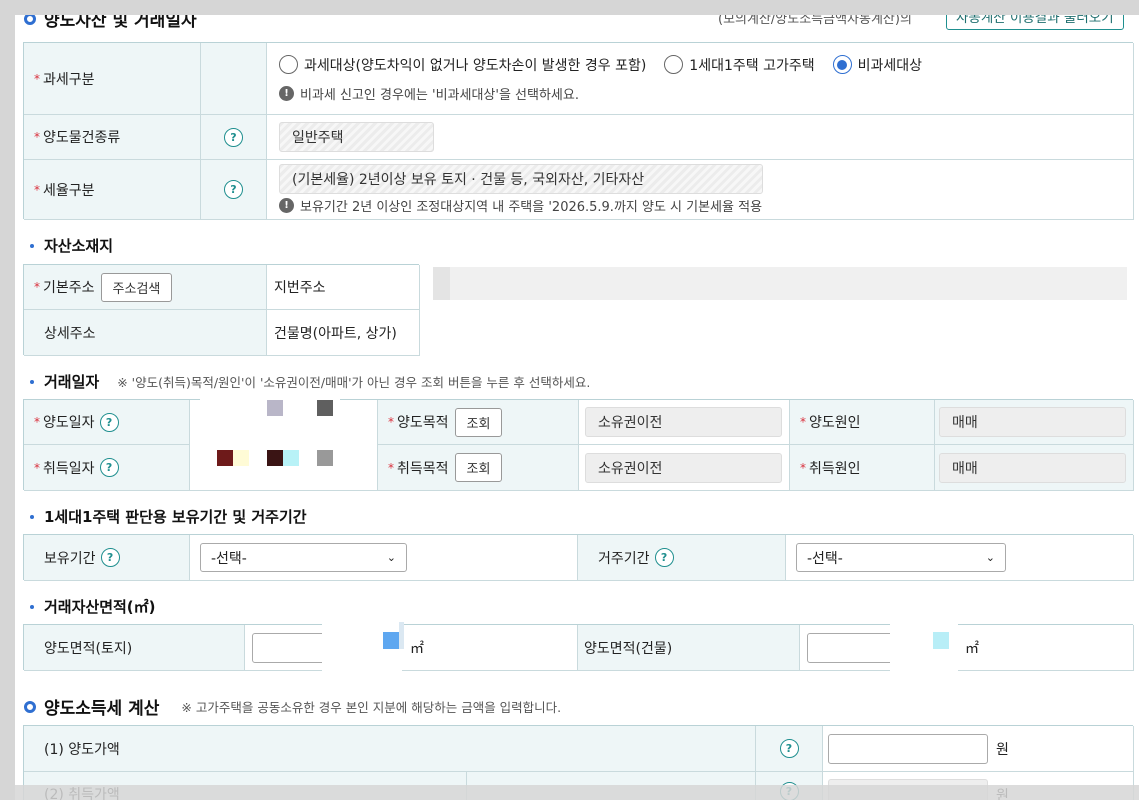 This screenshot has height=800, width=1139. I want to click on holding-title: 1세대1주택 판단용 보유기간 및 거주기간, so click(168, 516).